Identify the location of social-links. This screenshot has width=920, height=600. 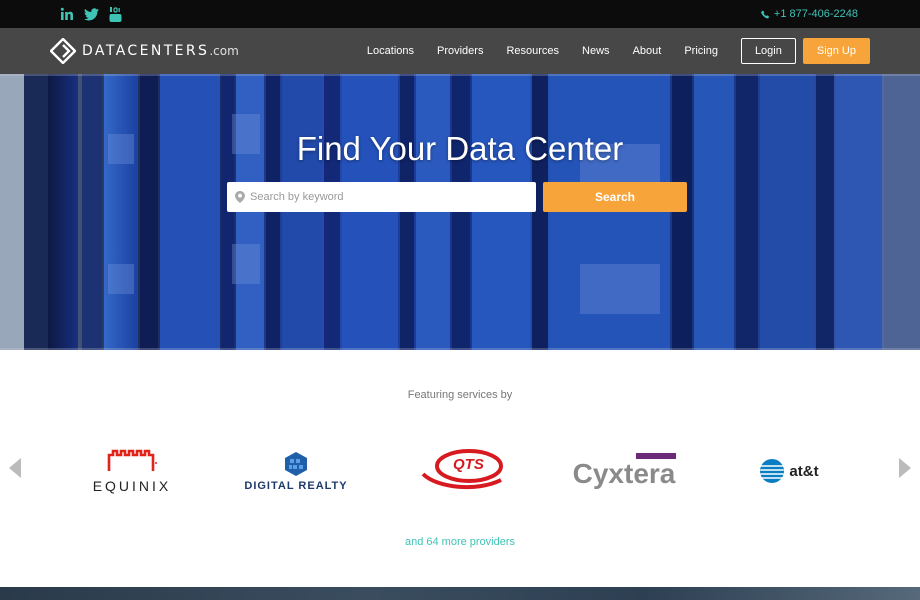
(91, 14).